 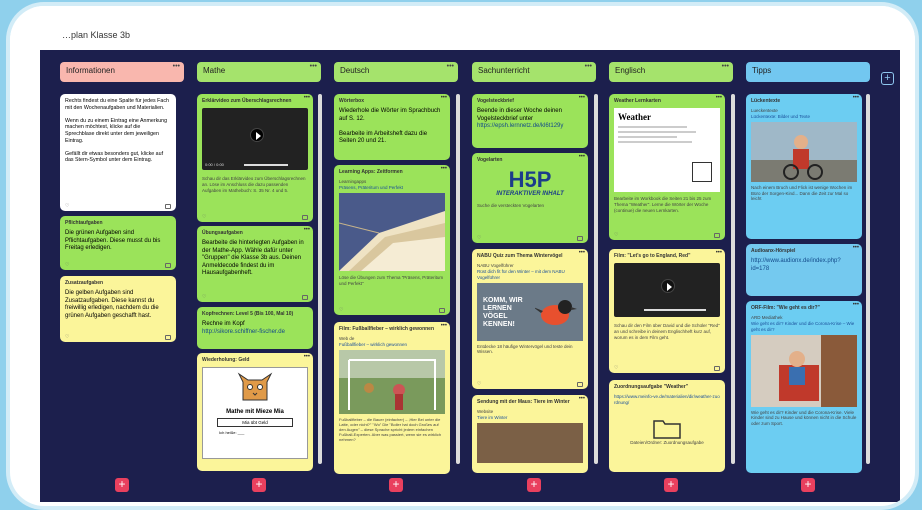 I want to click on card-link: Präsens, Präteritum und Perfekt, so click(x=392, y=188).